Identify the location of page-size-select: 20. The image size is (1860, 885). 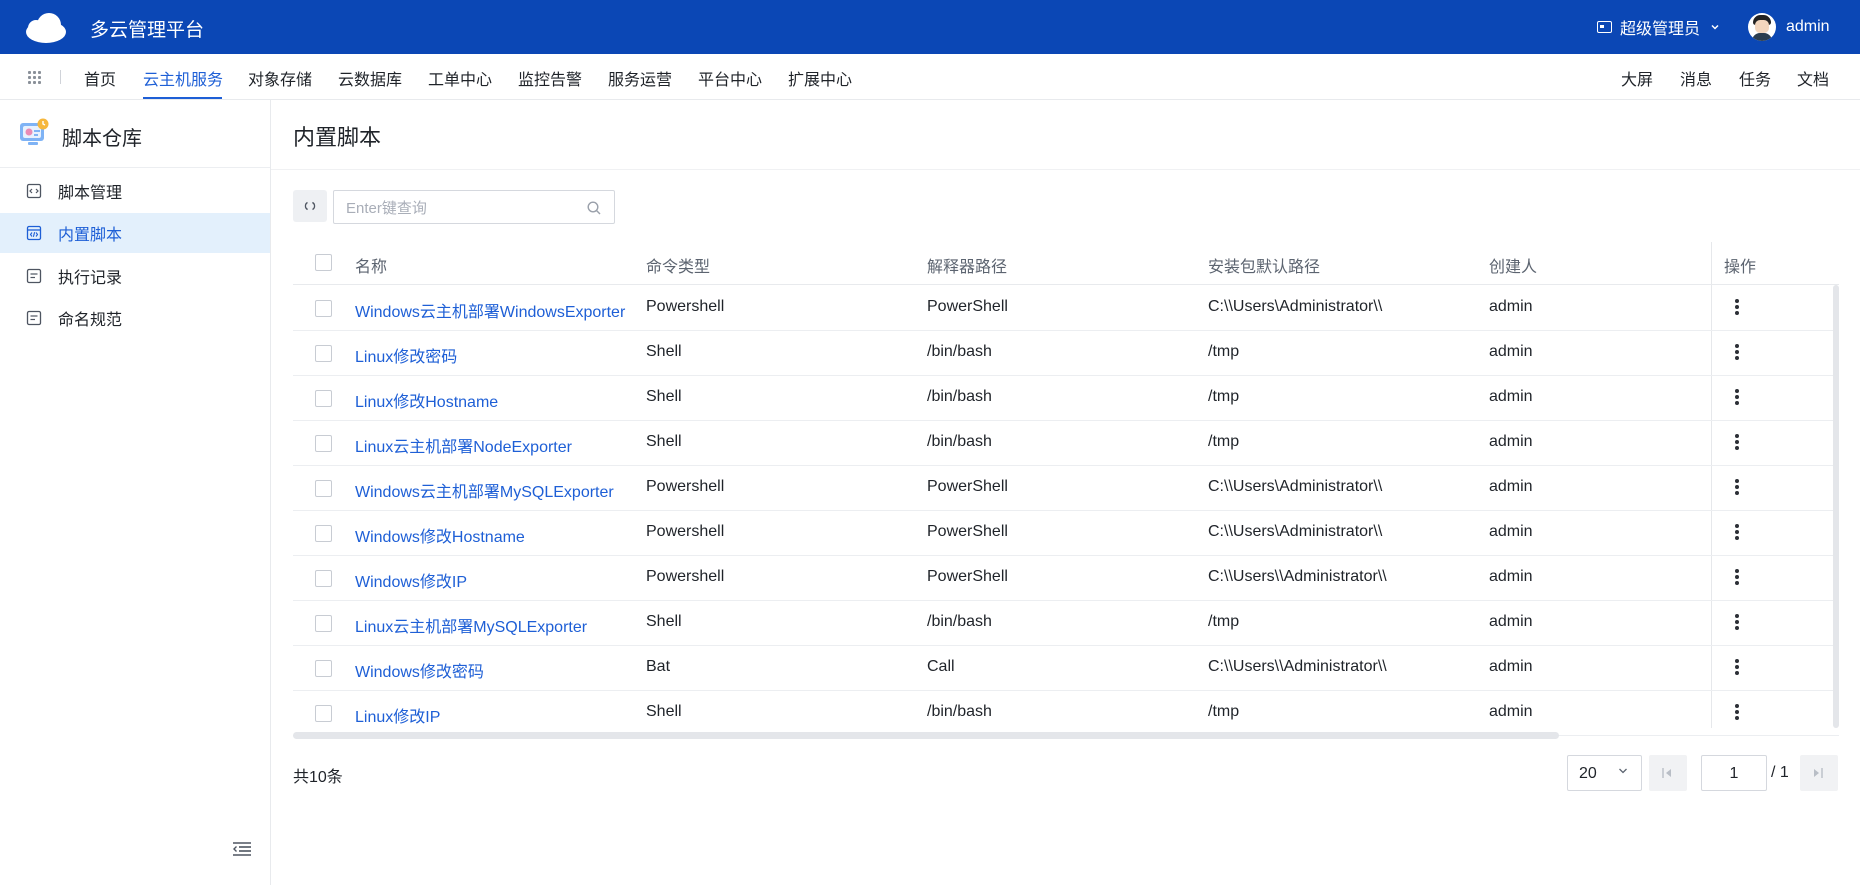
(1604, 773).